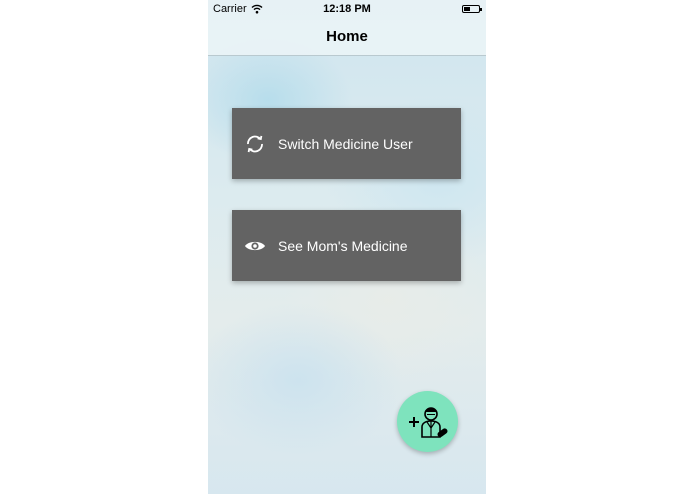  Describe the element at coordinates (472, 9) in the screenshot. I see `battery-icon` at that location.